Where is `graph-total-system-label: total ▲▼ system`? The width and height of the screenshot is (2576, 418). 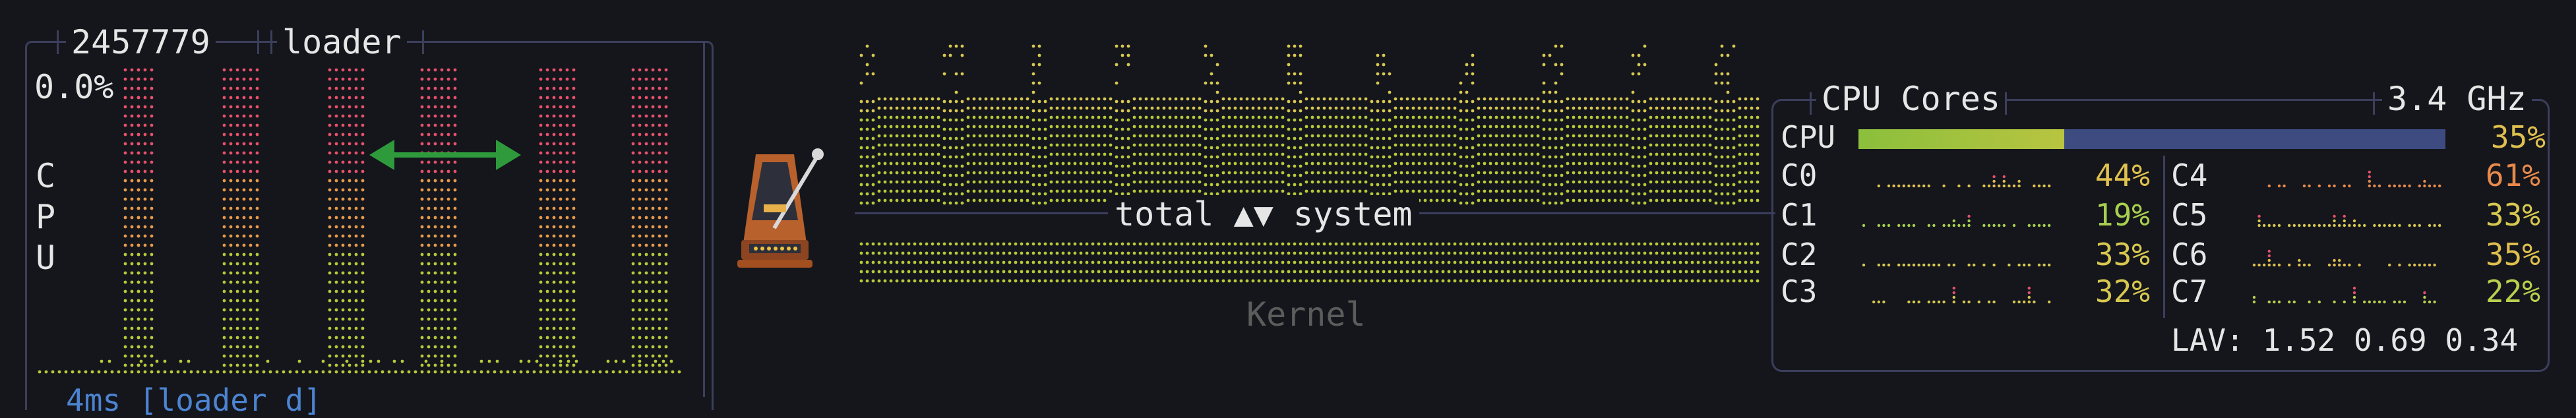 graph-total-system-label: total ▲▼ system is located at coordinates (1263, 214).